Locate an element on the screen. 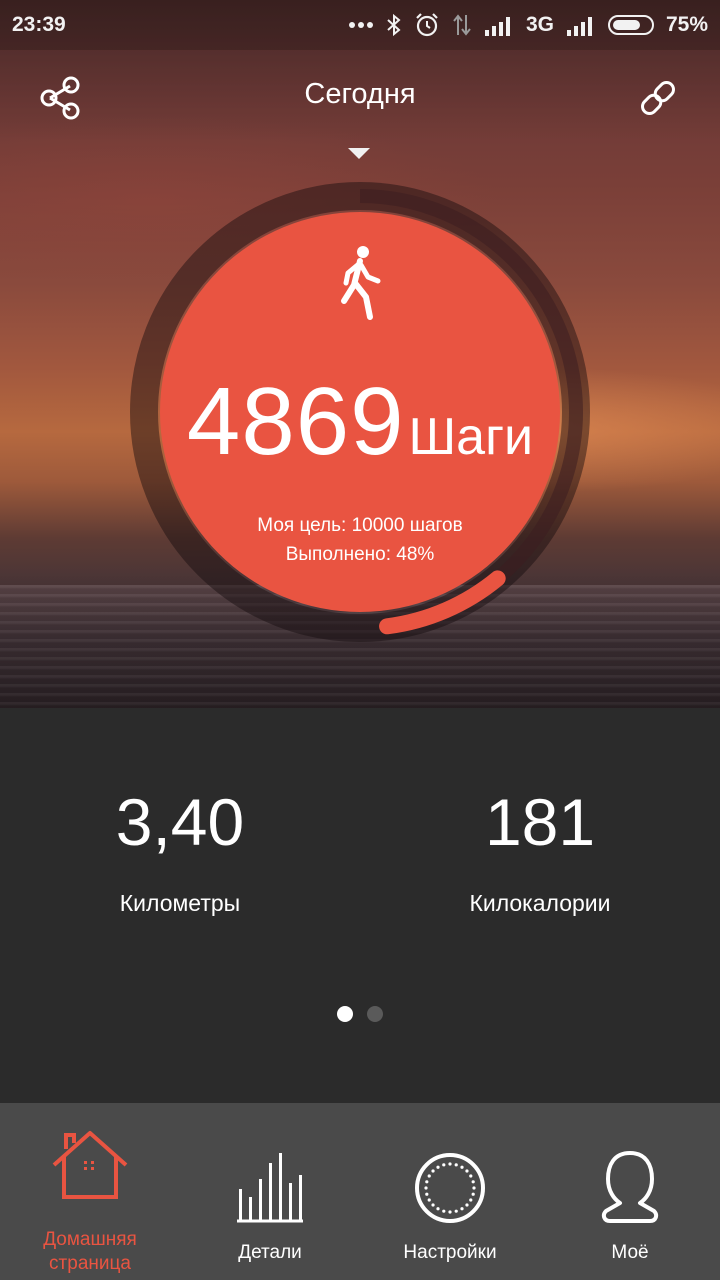 Image resolution: width=720 pixels, height=1280 pixels. goal-text: Моя цель: 10000 шагов is located at coordinates (360, 525).